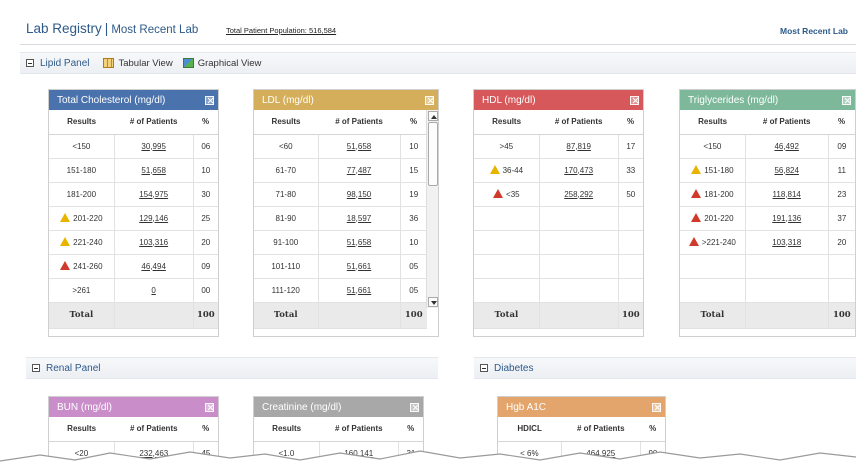 Image resolution: width=856 pixels, height=469 pixels. I want to click on result-range: 241-260, so click(82, 266).